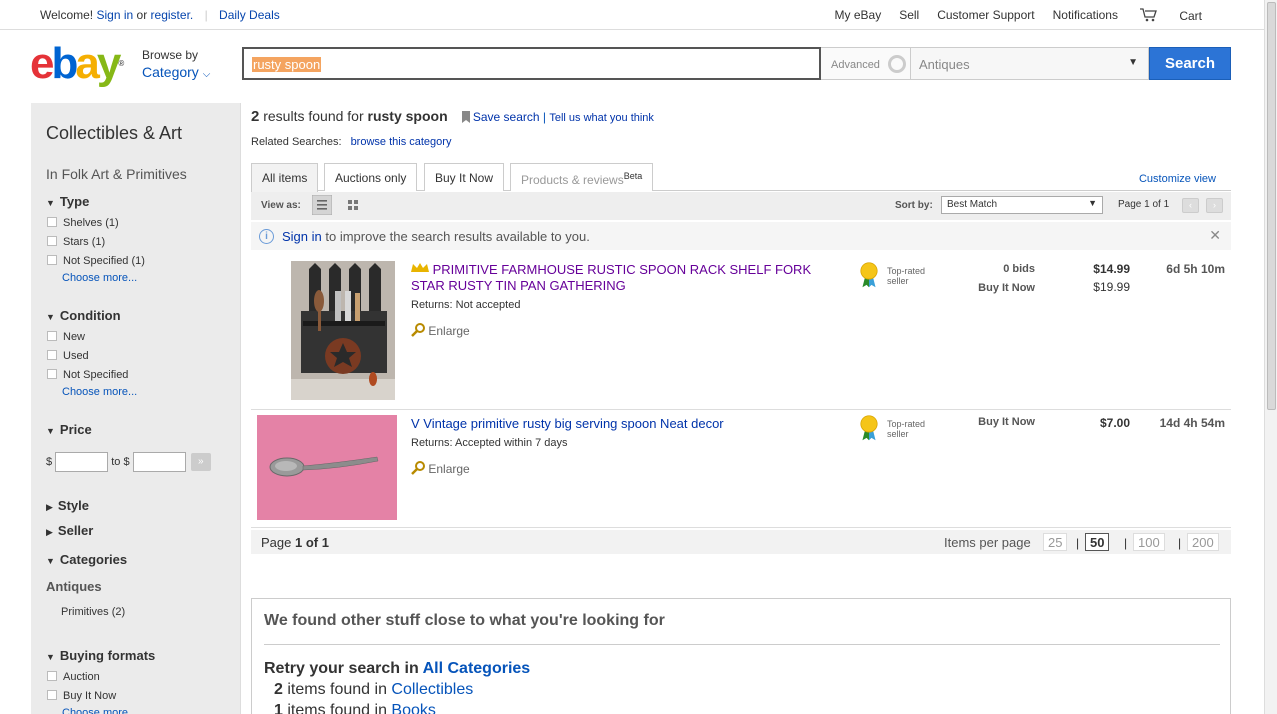 The height and width of the screenshot is (714, 1277). Describe the element at coordinates (176, 72) in the screenshot. I see `category-dropdown: Category ⌵` at that location.